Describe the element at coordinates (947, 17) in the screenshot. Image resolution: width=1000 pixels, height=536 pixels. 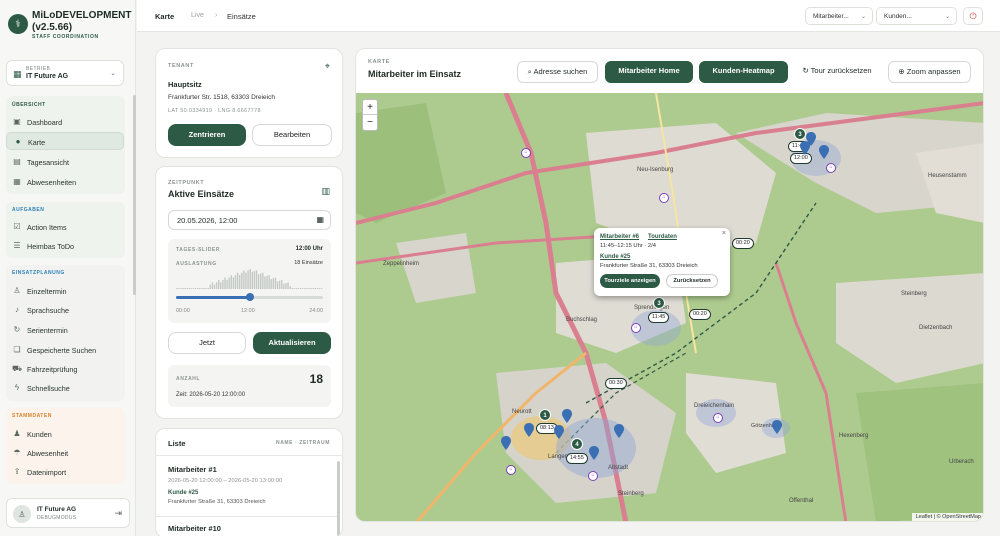
I see `chevron-down-icon: ⌄` at that location.